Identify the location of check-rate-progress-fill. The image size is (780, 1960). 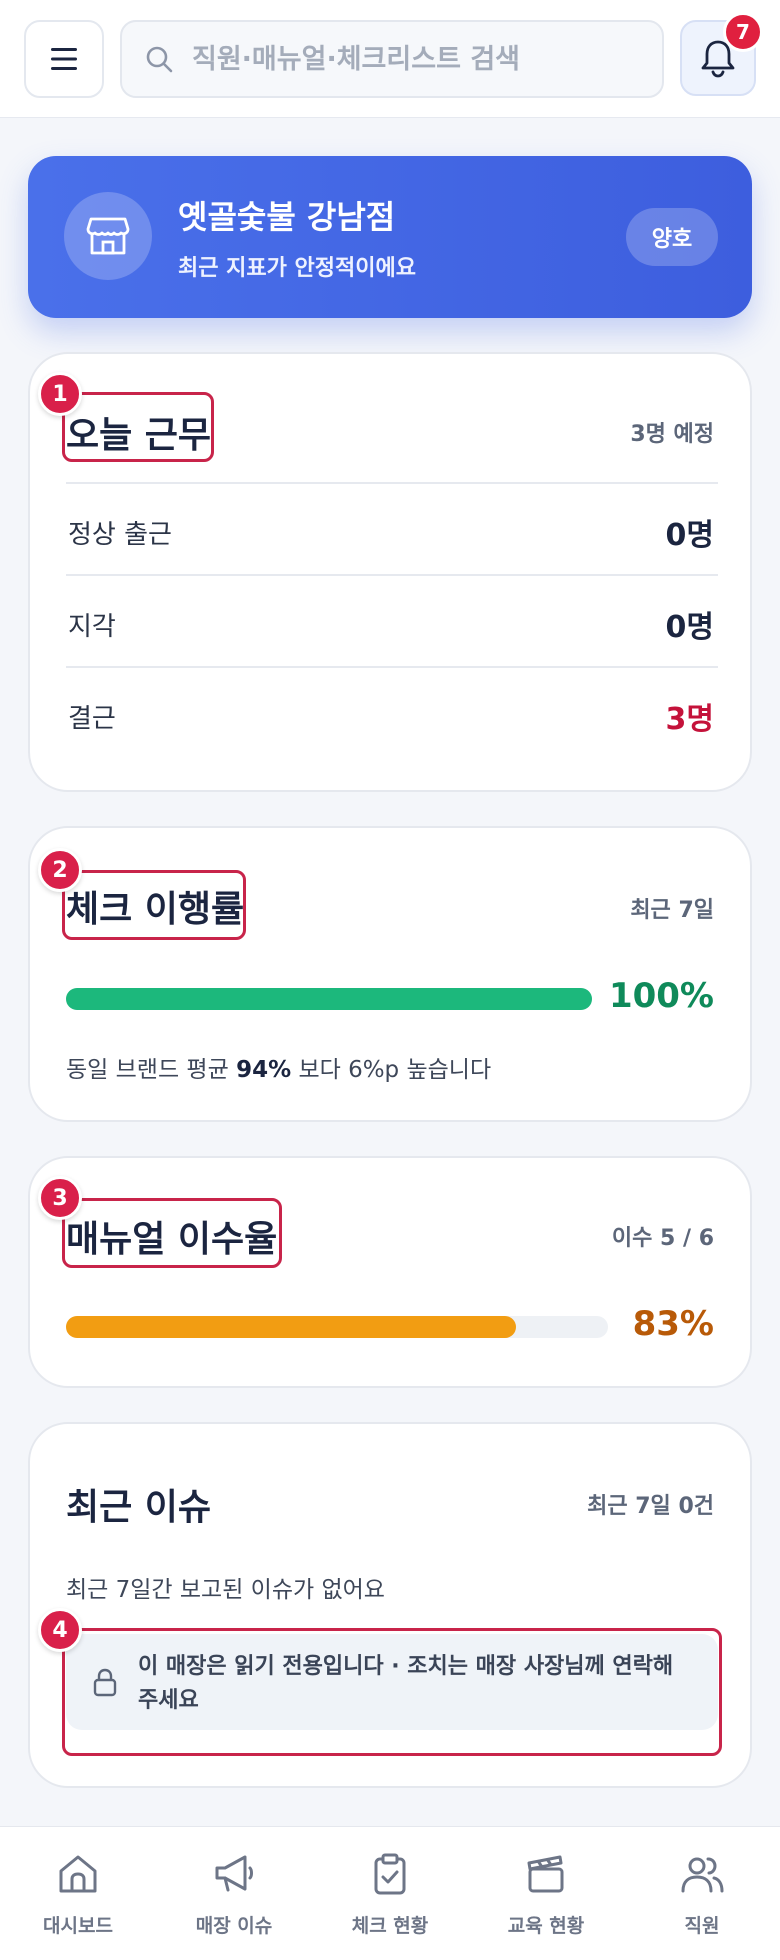
(329, 999).